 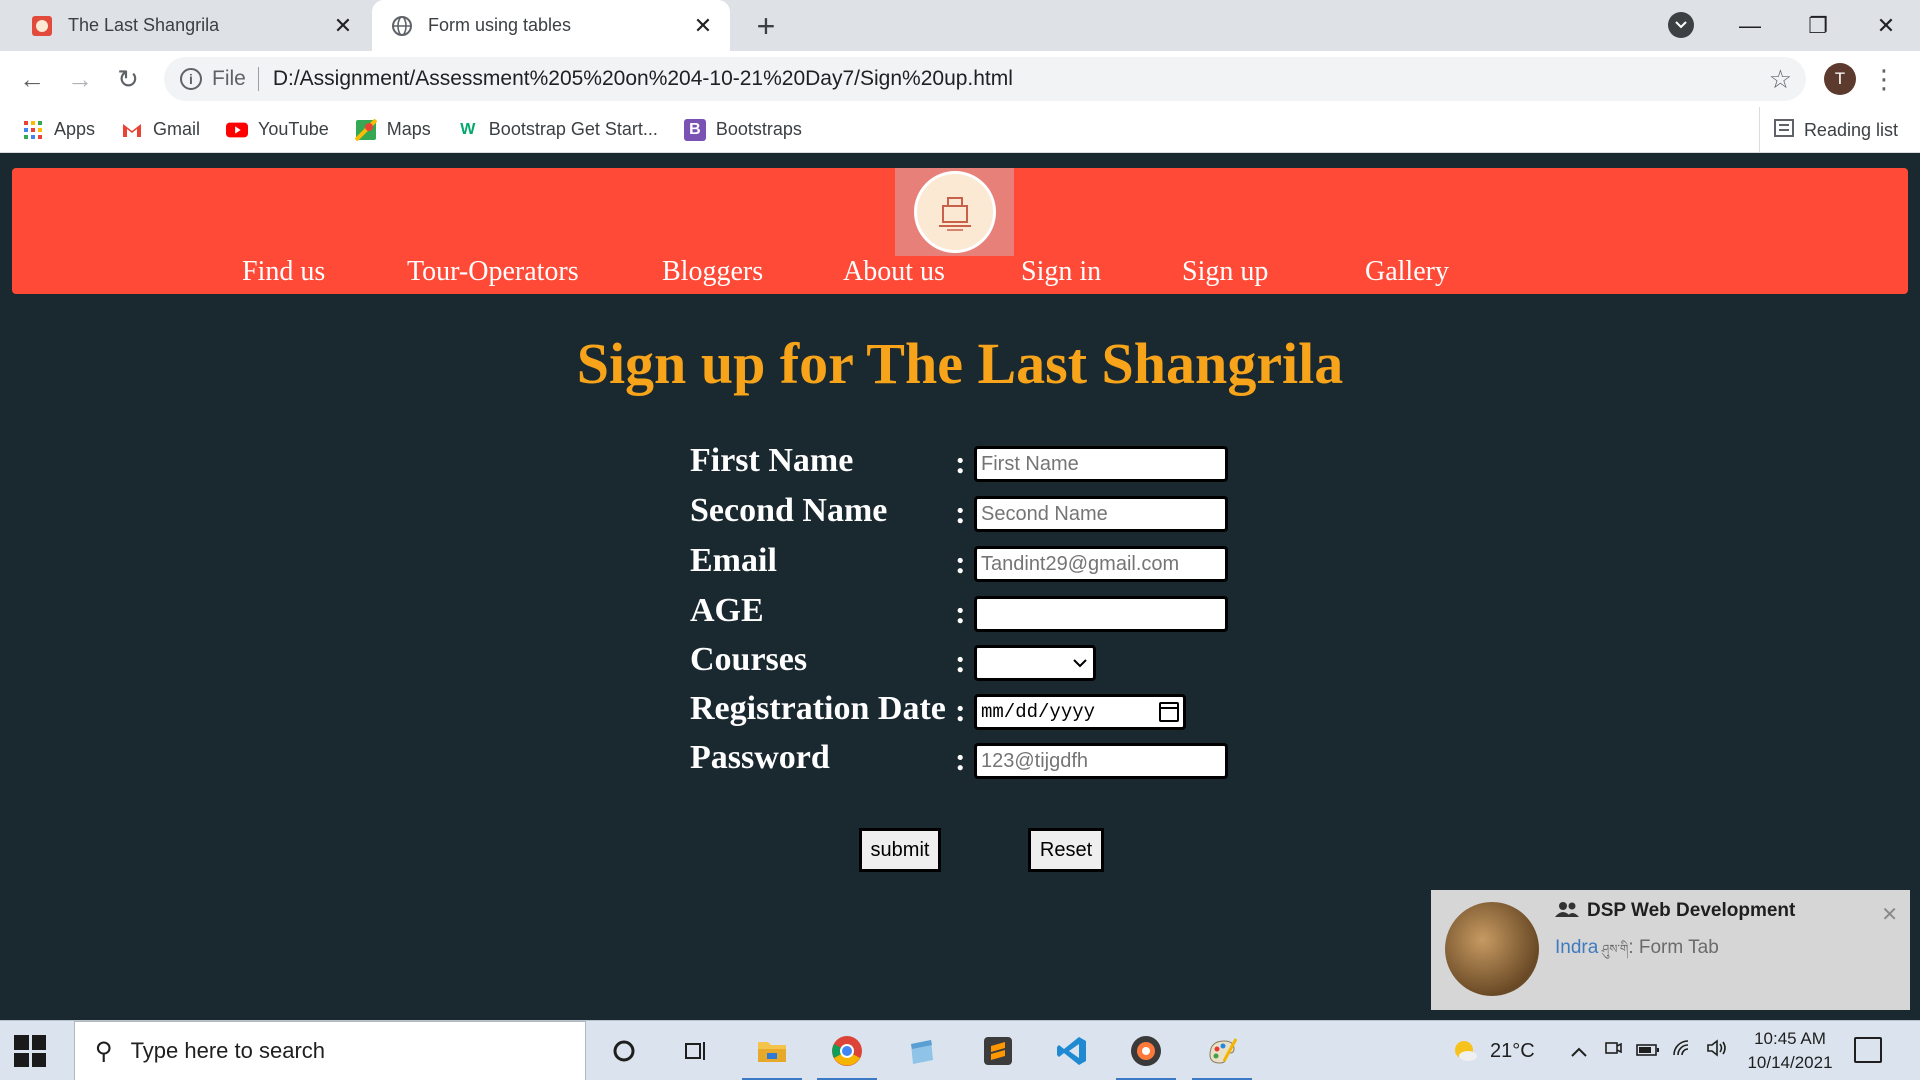 What do you see at coordinates (32, 79) in the screenshot?
I see `back-arrow-icon: ←` at bounding box center [32, 79].